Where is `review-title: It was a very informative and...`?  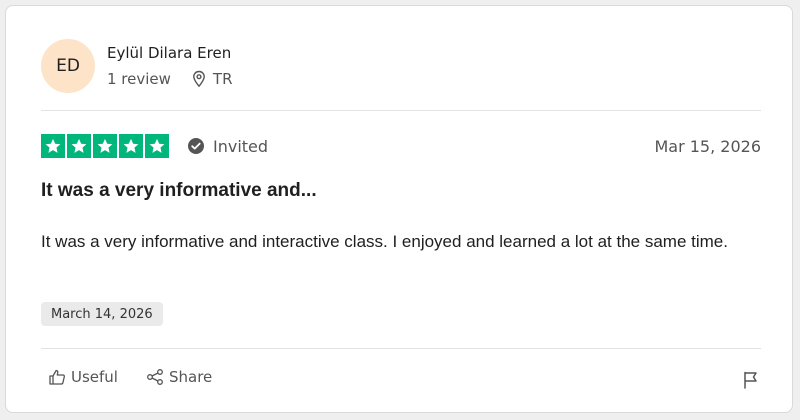 review-title: It was a very informative and... is located at coordinates (179, 191).